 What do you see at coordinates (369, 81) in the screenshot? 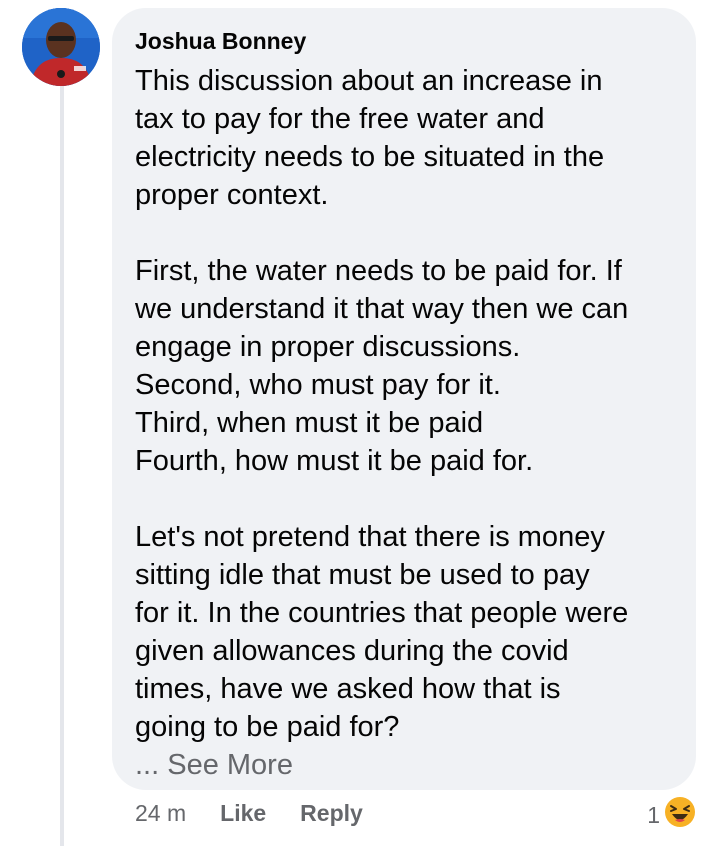
I see `comment-line: This discussion about an increase in` at bounding box center [369, 81].